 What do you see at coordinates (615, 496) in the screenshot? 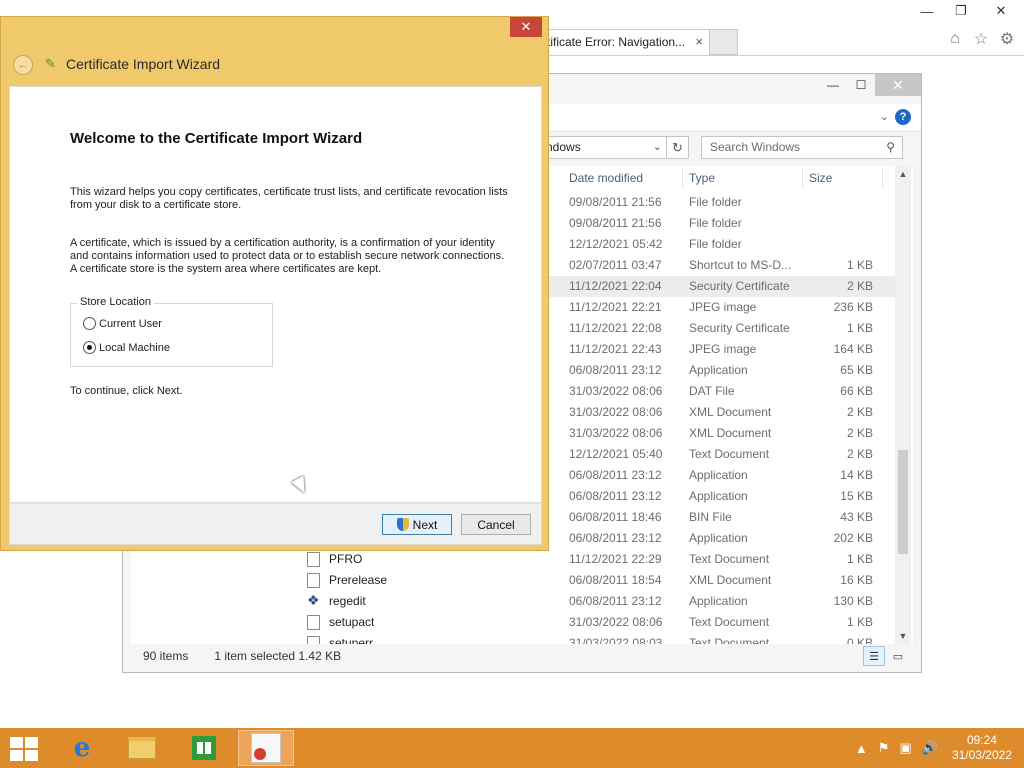
I see `file-date-modified: 06/08/2011 23:12` at bounding box center [615, 496].